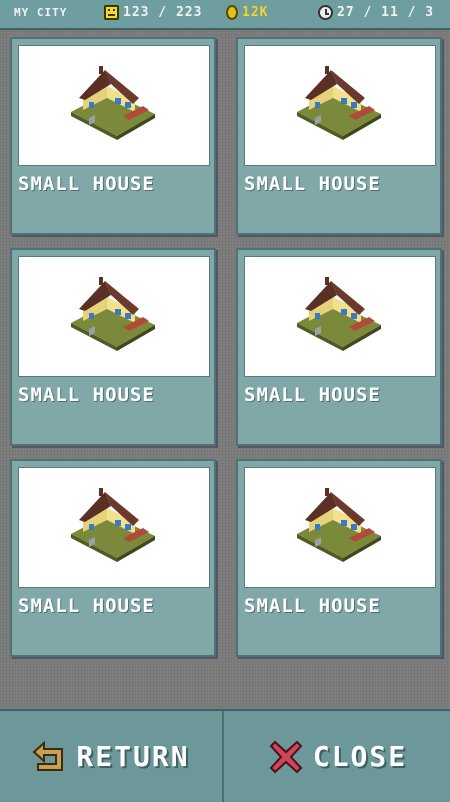 The image size is (450, 802). I want to click on close-x-icon, so click(286, 756).